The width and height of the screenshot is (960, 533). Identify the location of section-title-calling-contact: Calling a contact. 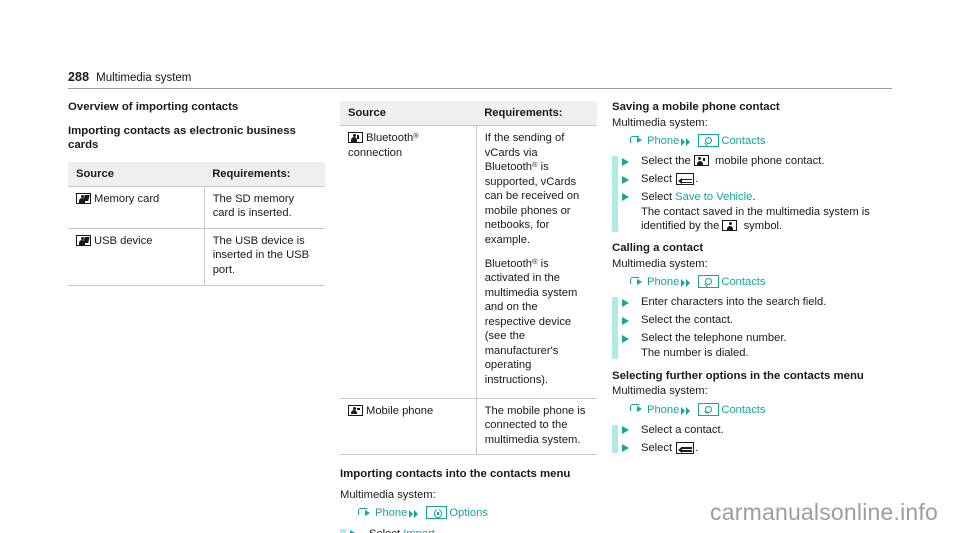
(658, 248).